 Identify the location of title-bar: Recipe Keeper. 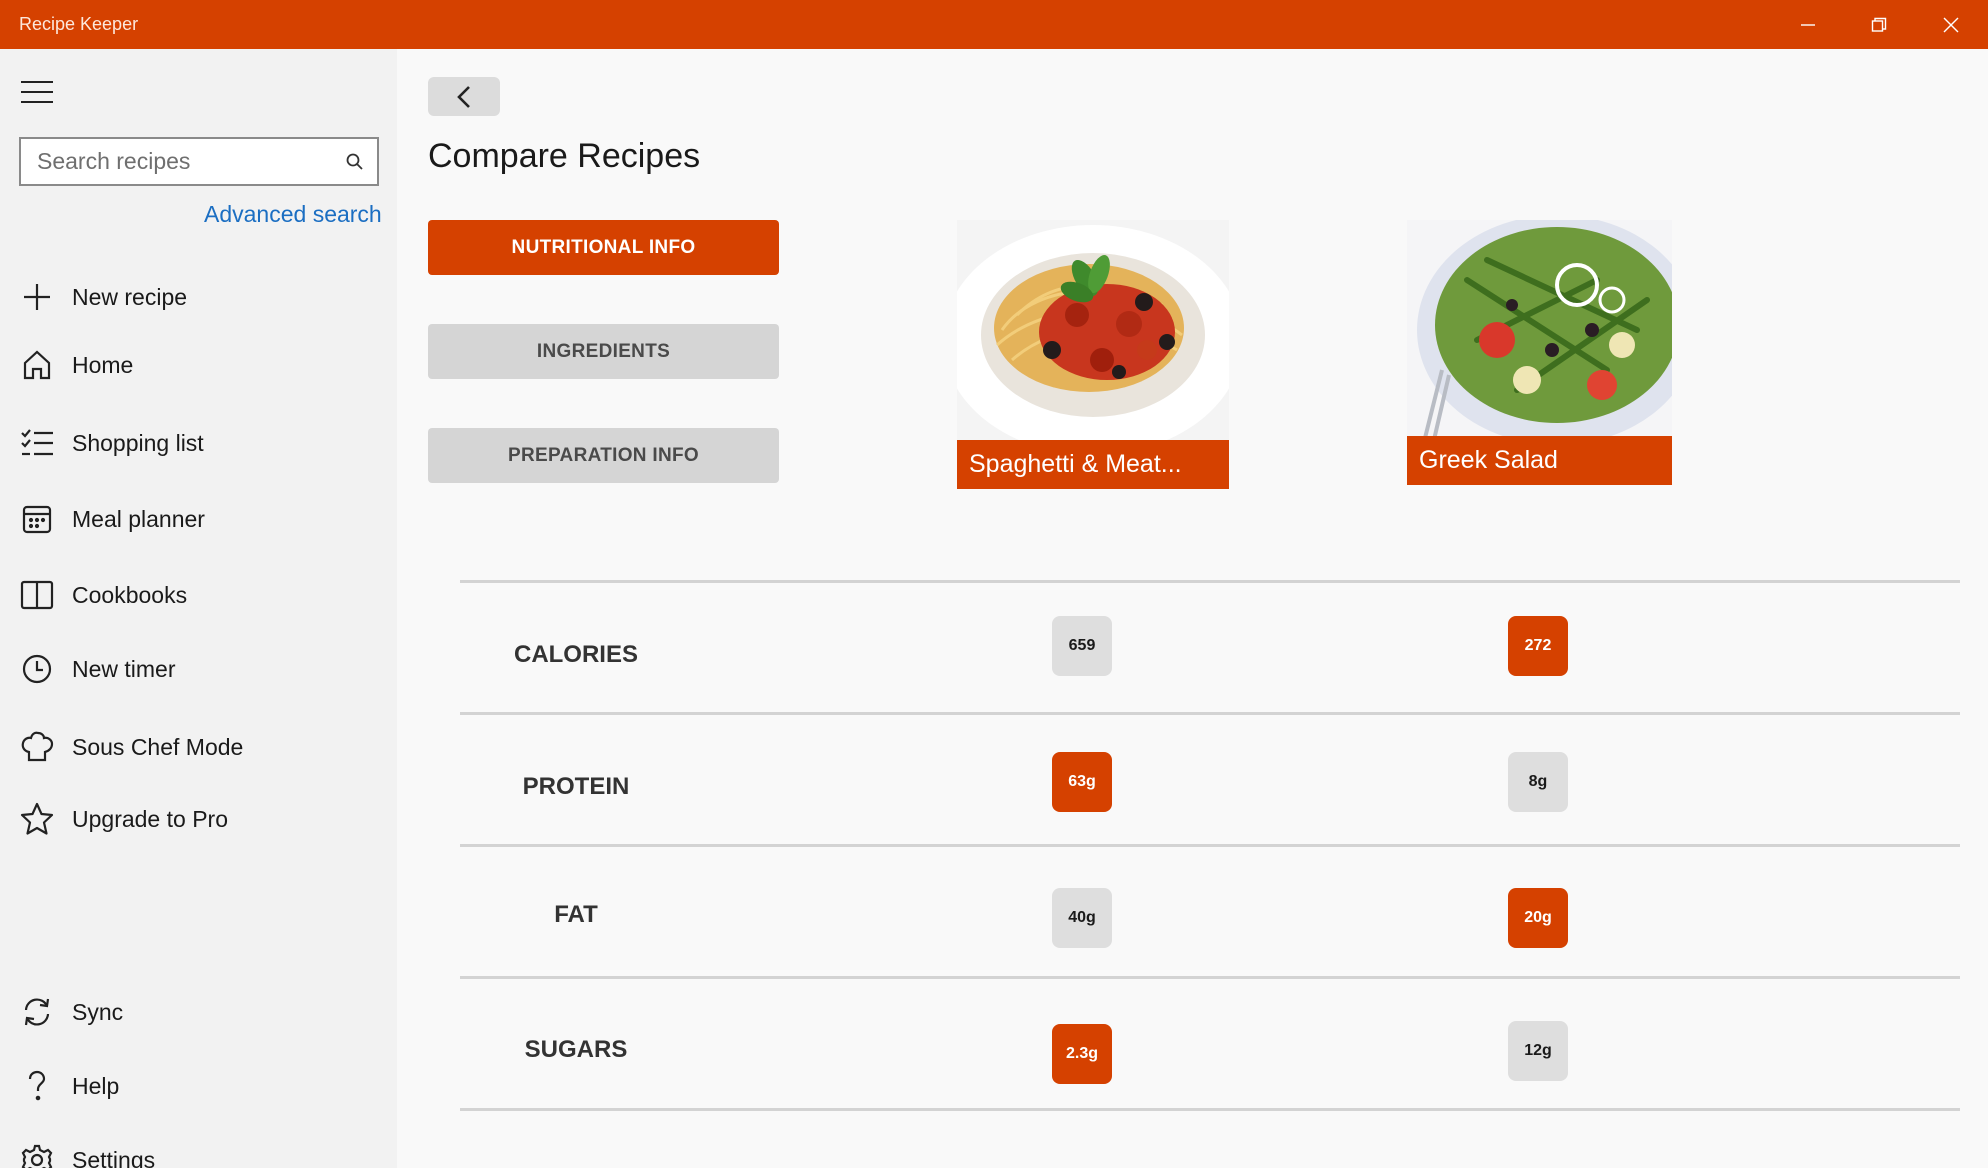
(994, 24).